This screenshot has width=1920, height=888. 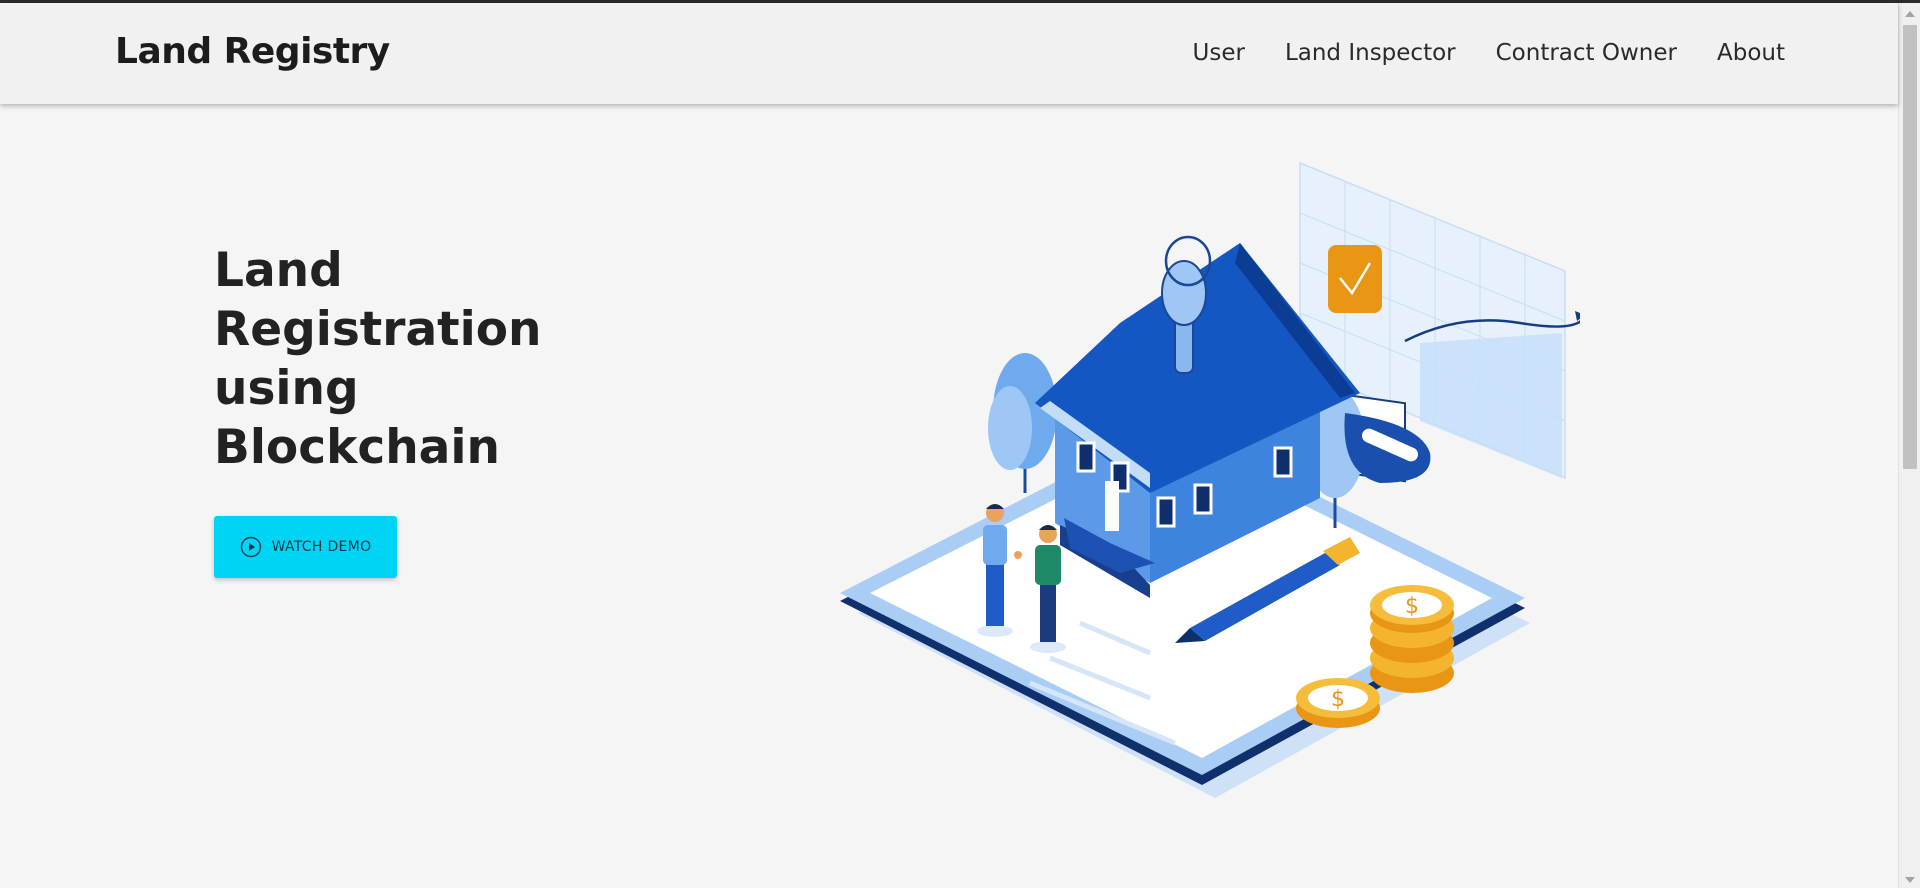 I want to click on brand-logo-text: Land Registry, so click(x=252, y=51).